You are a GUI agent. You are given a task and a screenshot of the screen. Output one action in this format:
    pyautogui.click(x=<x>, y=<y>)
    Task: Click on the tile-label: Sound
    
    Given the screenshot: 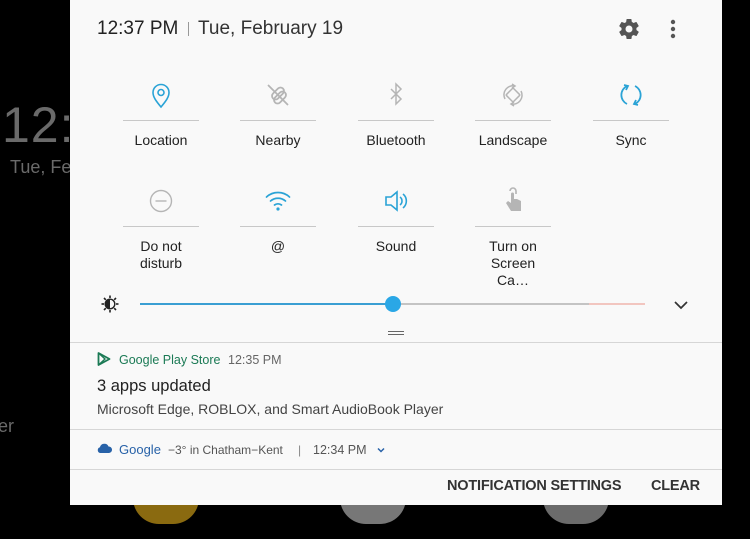 What is the action you would take?
    pyautogui.click(x=396, y=246)
    